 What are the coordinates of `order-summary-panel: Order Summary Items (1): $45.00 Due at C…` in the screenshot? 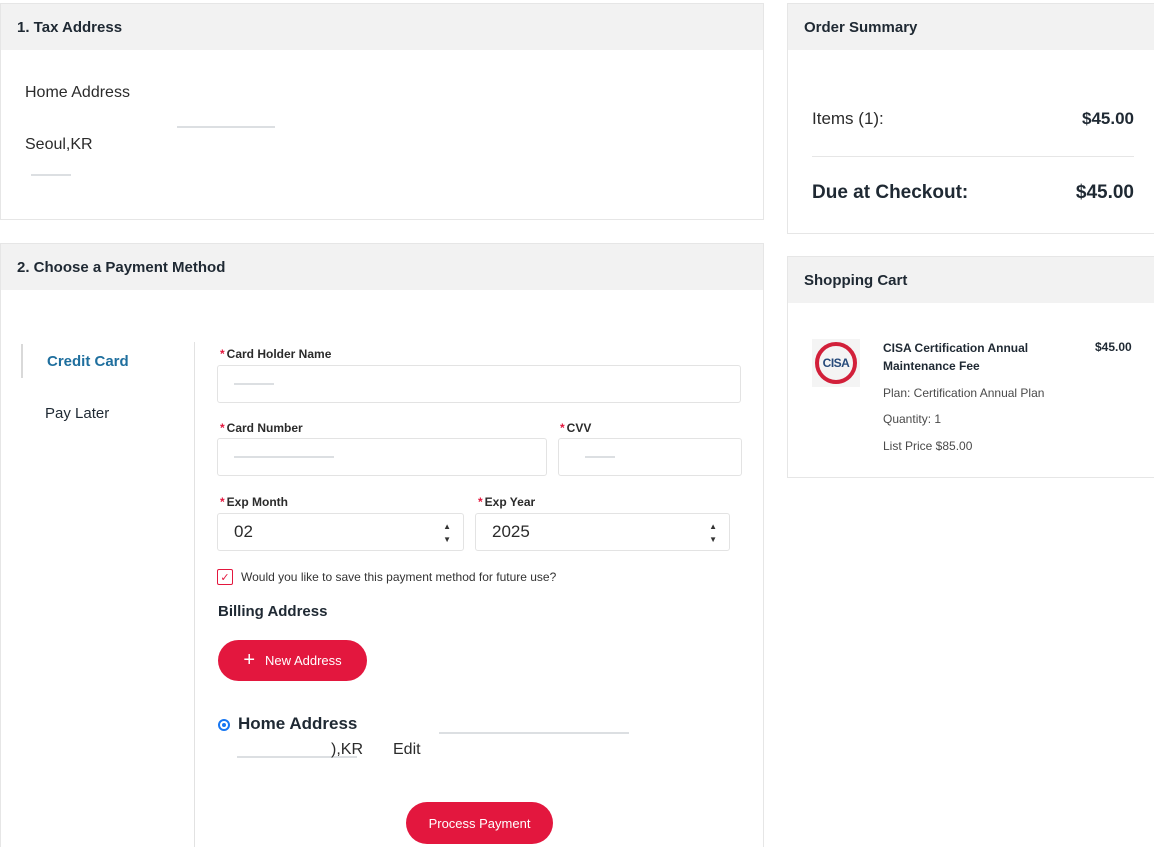 It's located at (970, 118).